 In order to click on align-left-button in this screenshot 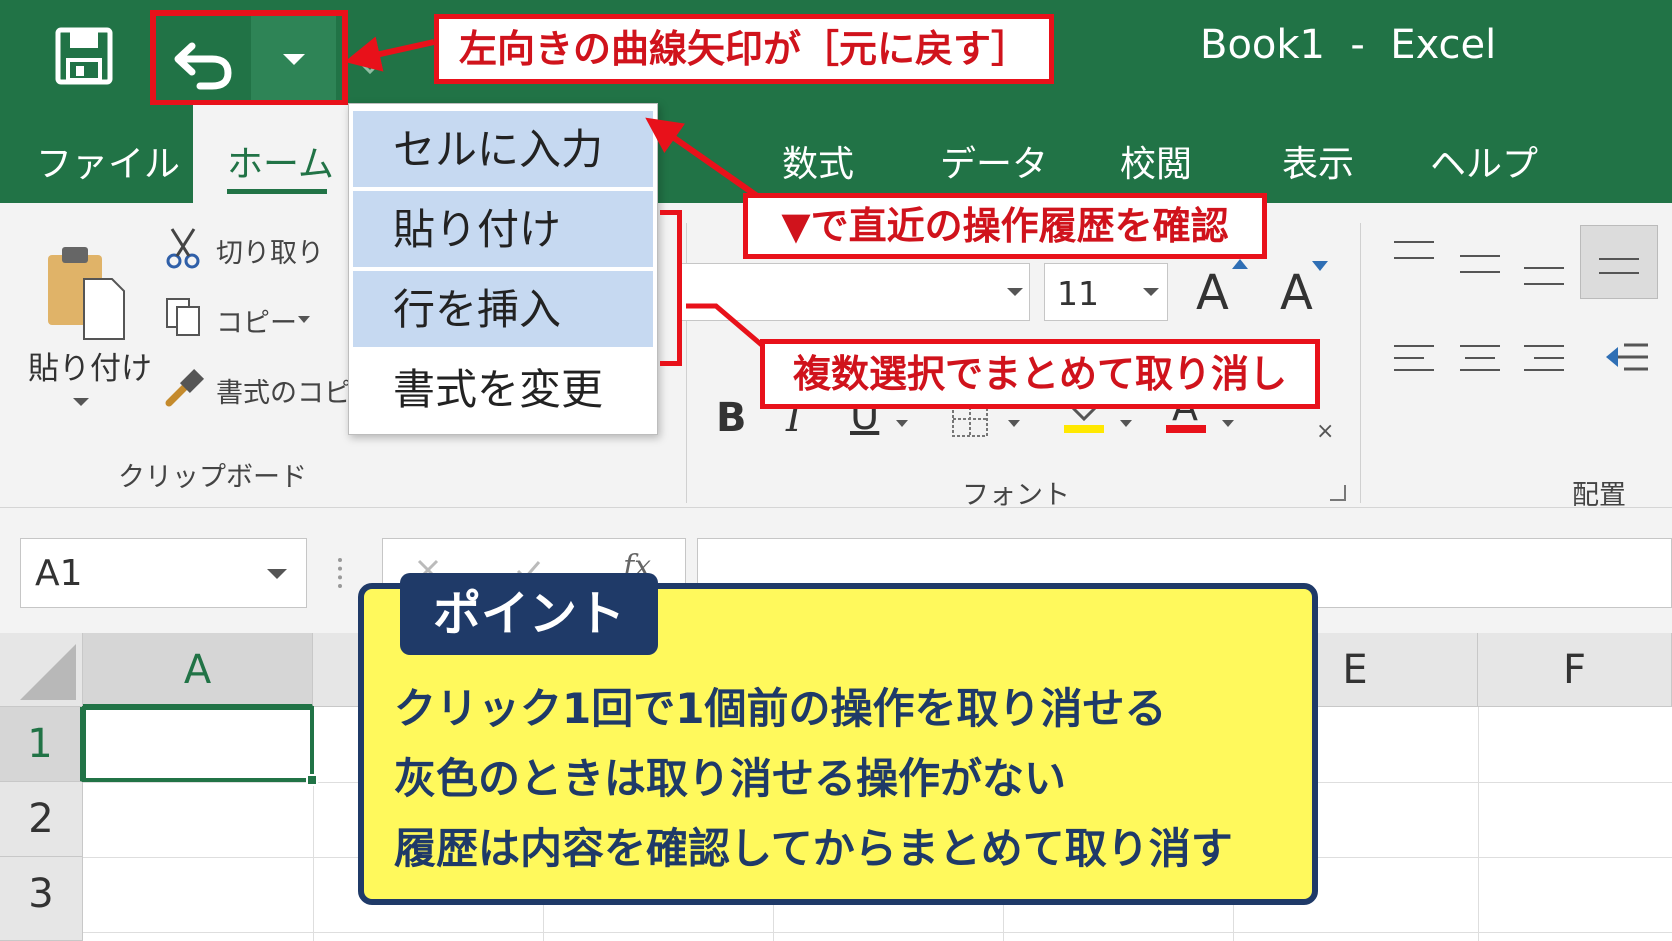, I will do `click(1414, 361)`.